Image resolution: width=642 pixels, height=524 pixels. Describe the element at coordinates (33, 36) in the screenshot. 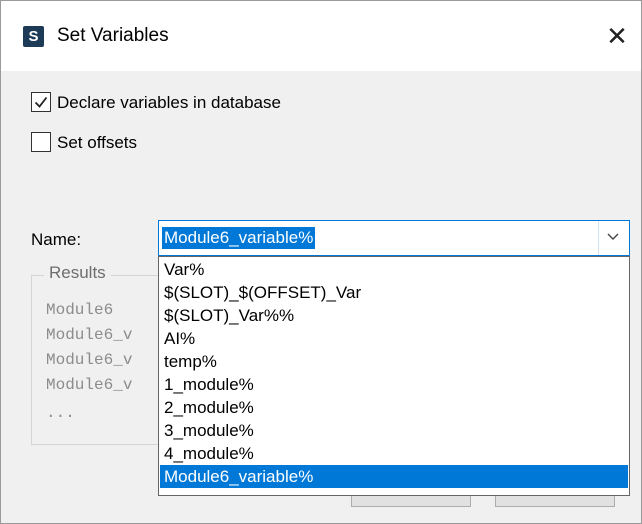

I see `app-logo-icon: S` at that location.